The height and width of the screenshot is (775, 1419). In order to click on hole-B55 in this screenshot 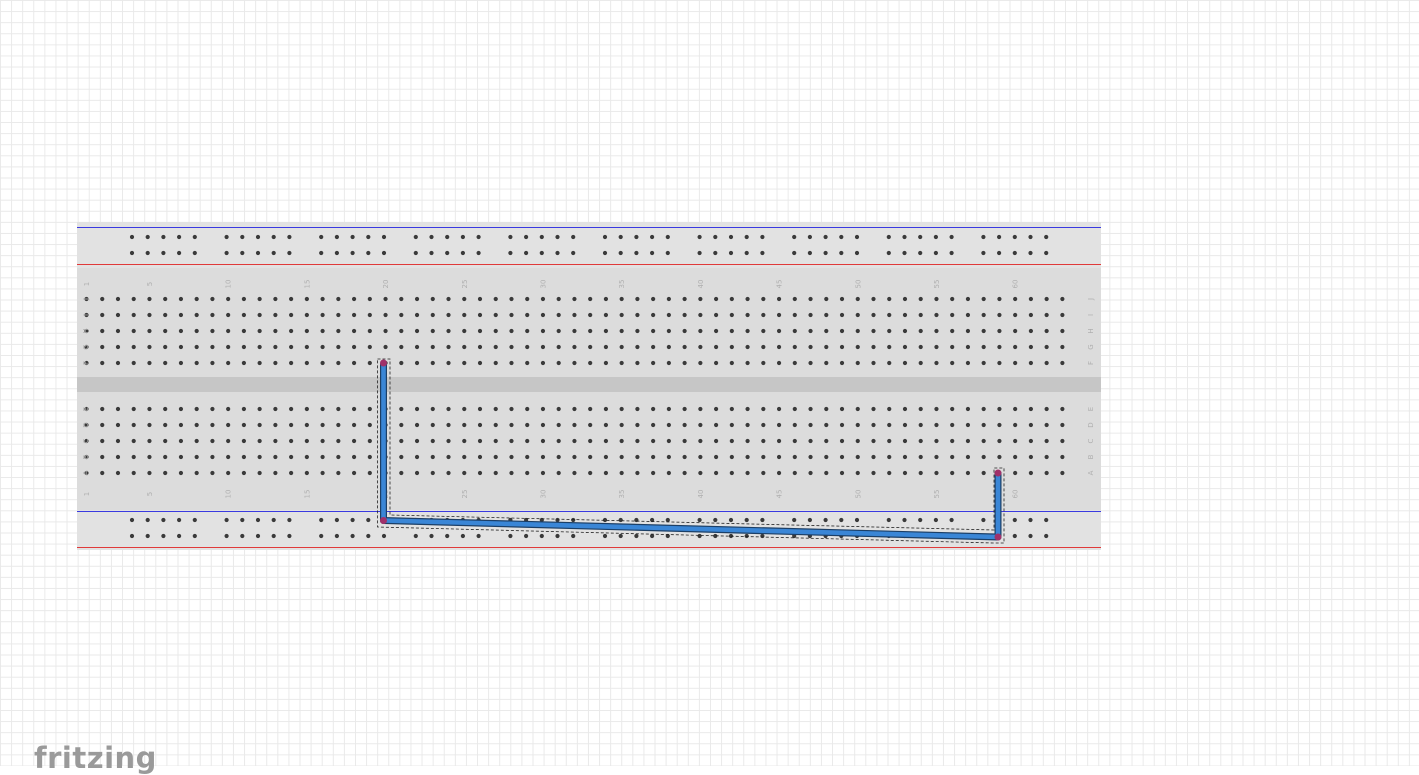, I will do `click(936, 457)`.